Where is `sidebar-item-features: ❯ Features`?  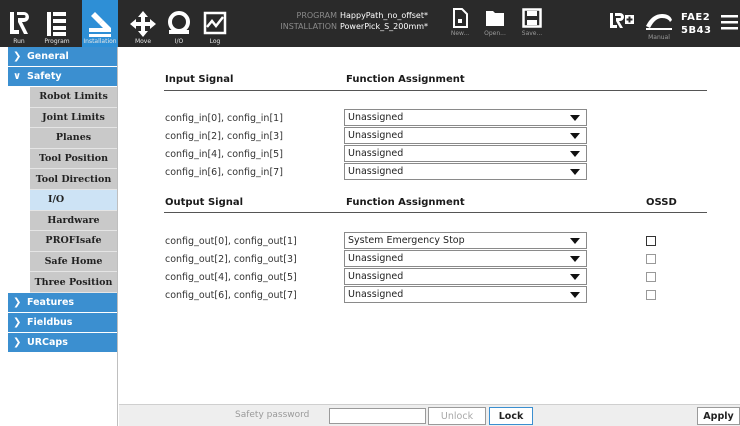
sidebar-item-features: ❯ Features is located at coordinates (62, 302).